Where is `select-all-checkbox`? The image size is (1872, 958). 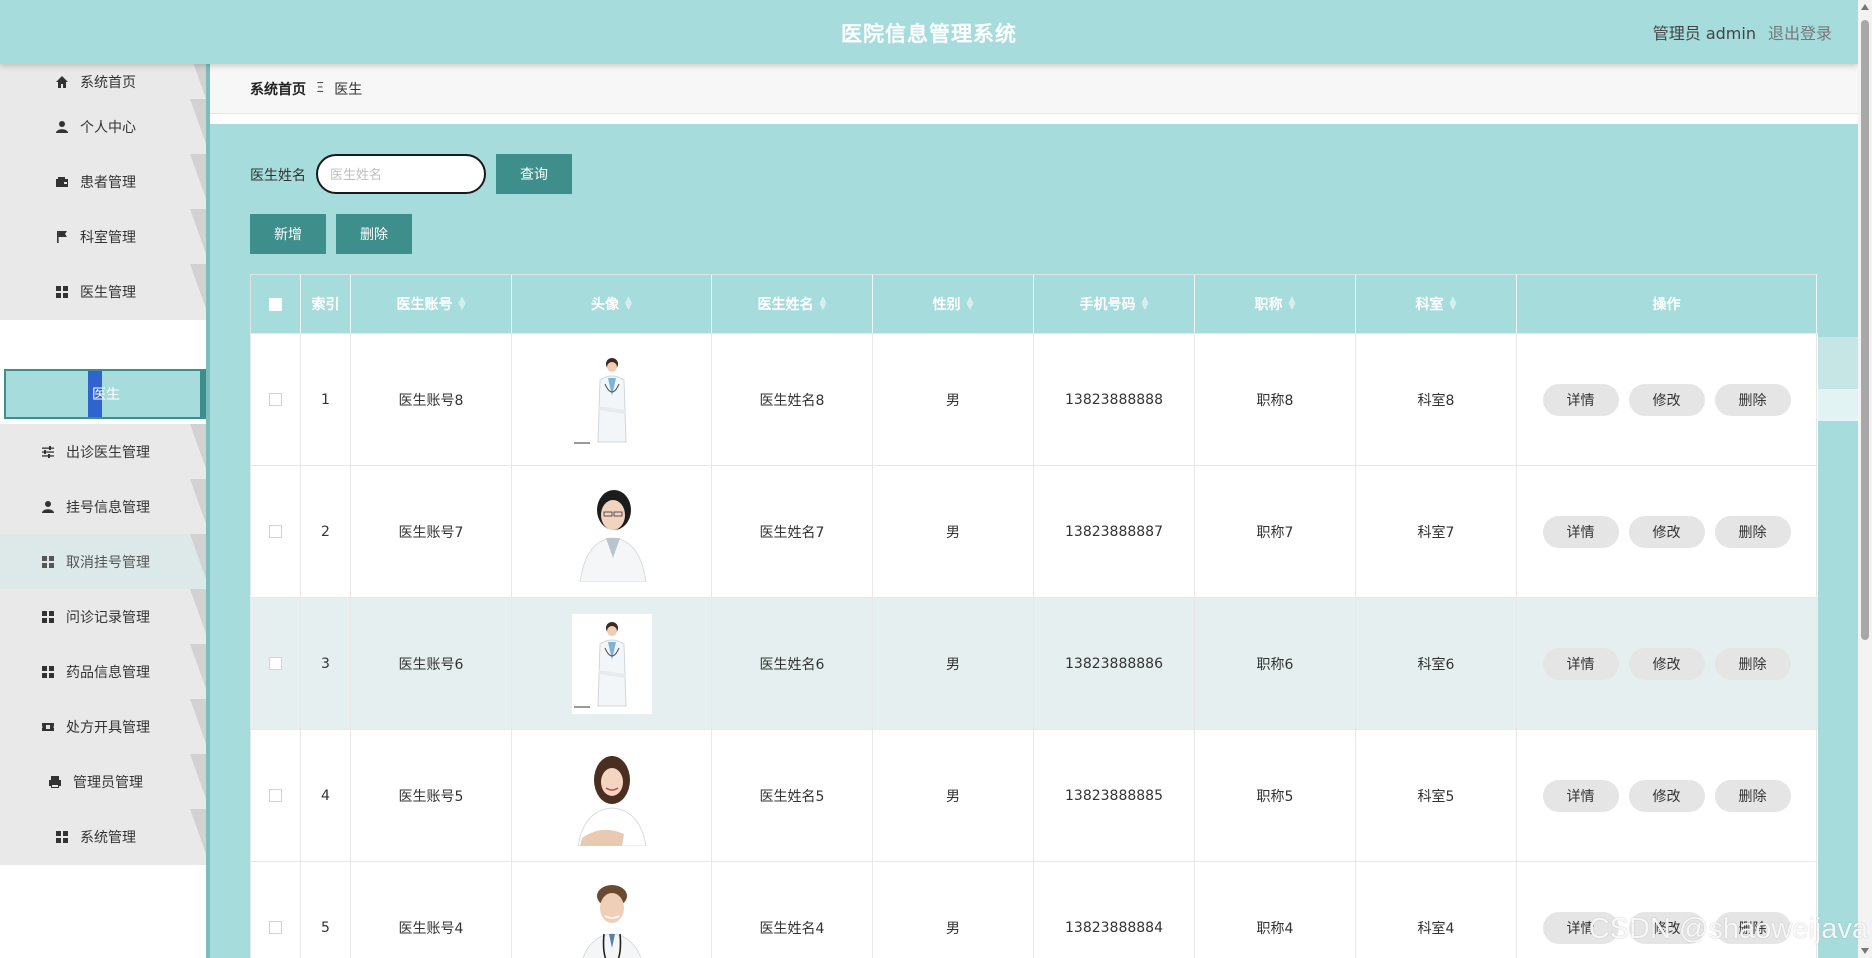 select-all-checkbox is located at coordinates (275, 304).